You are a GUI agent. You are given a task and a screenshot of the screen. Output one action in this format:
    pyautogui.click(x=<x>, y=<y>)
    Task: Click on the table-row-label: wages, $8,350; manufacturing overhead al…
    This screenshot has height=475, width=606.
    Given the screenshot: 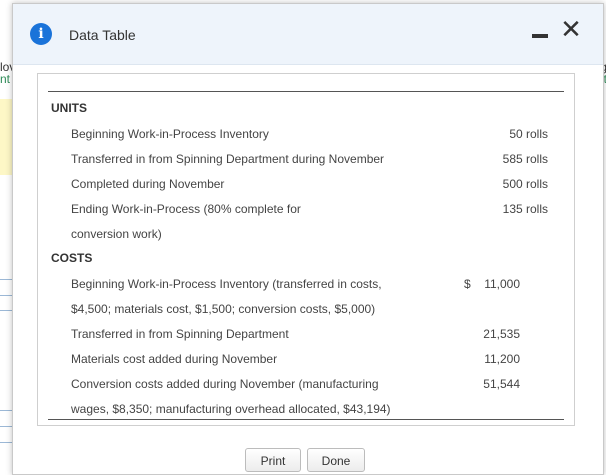 What is the action you would take?
    pyautogui.click(x=231, y=409)
    